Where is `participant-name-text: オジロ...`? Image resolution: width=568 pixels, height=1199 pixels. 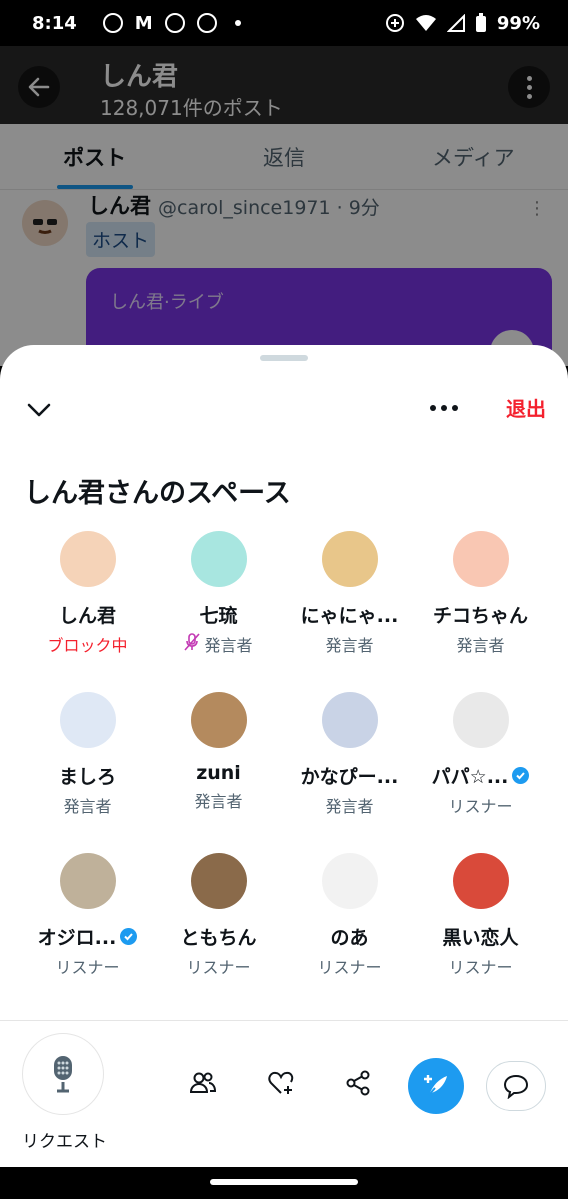 participant-name-text: オジロ... is located at coordinates (77, 938).